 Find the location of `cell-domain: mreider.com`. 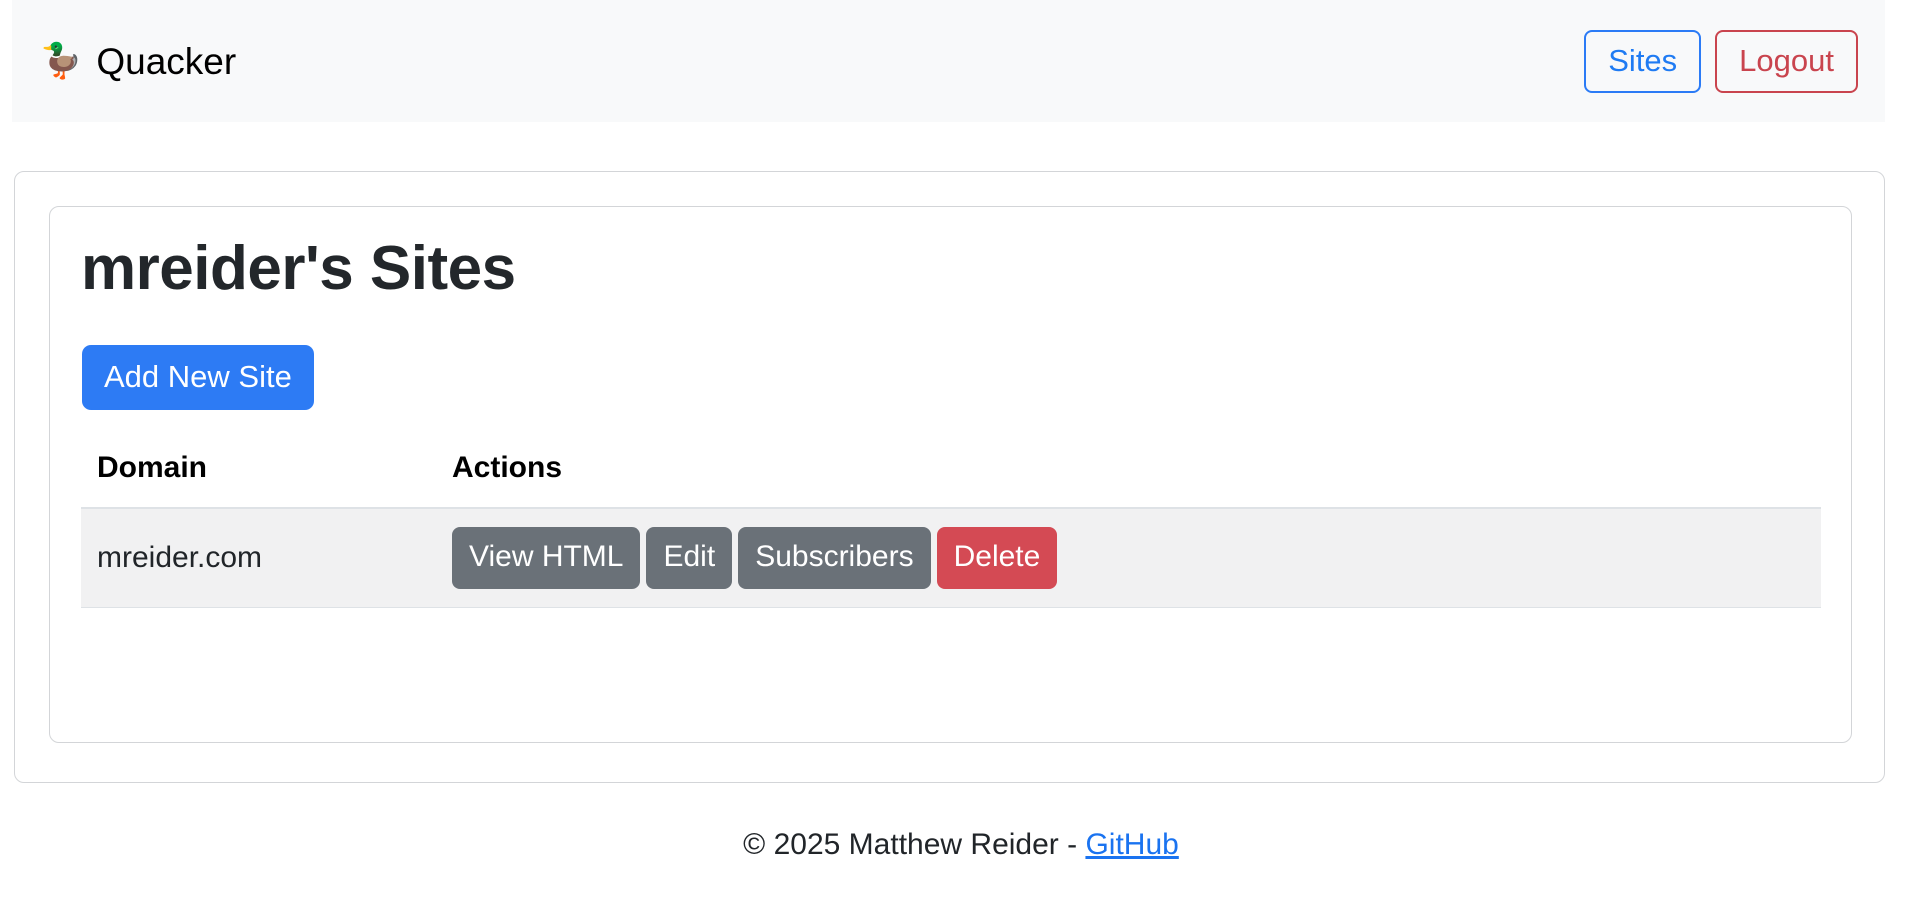

cell-domain: mreider.com is located at coordinates (258, 558).